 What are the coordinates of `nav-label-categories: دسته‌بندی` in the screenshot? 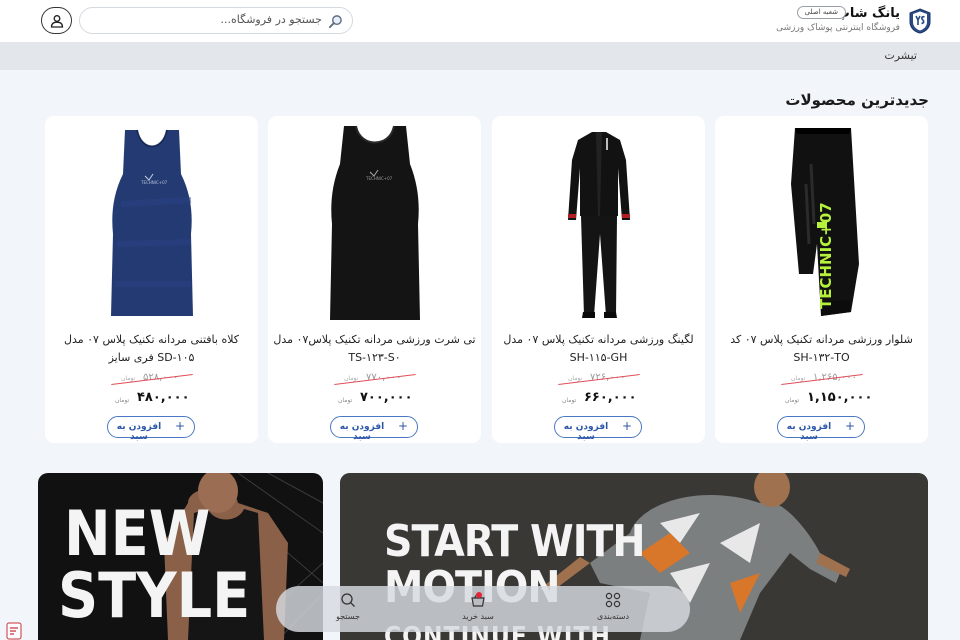 It's located at (613, 616).